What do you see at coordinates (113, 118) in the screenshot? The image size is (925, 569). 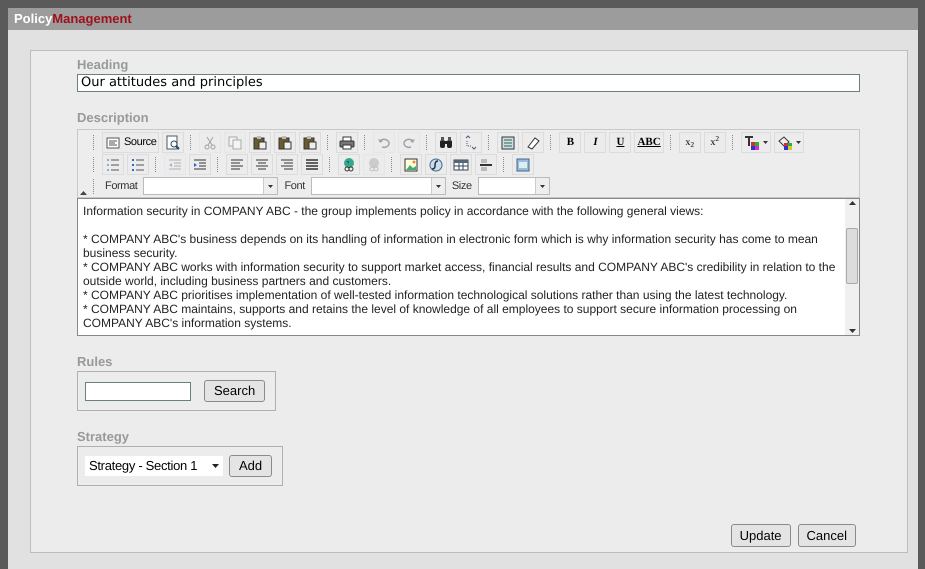 I see `field-label: Description` at bounding box center [113, 118].